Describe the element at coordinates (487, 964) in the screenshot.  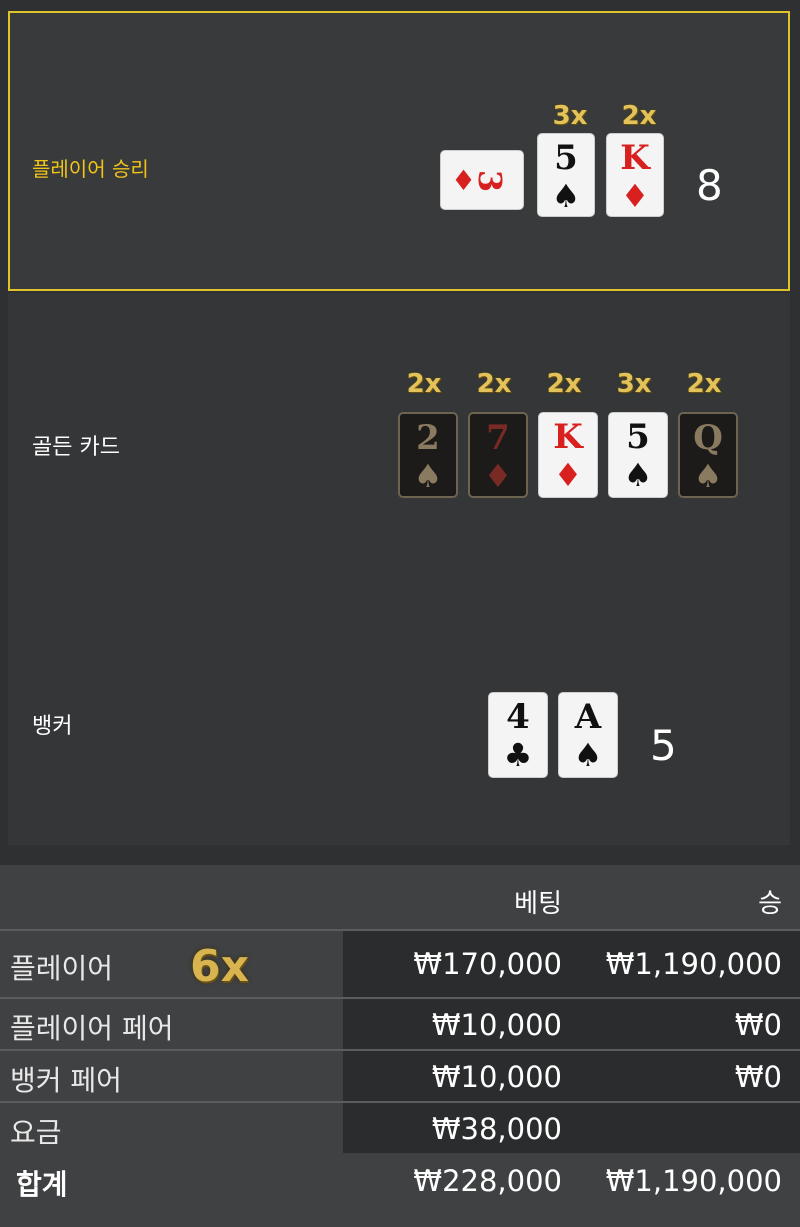
I see `row-bet: ₩170,000` at that location.